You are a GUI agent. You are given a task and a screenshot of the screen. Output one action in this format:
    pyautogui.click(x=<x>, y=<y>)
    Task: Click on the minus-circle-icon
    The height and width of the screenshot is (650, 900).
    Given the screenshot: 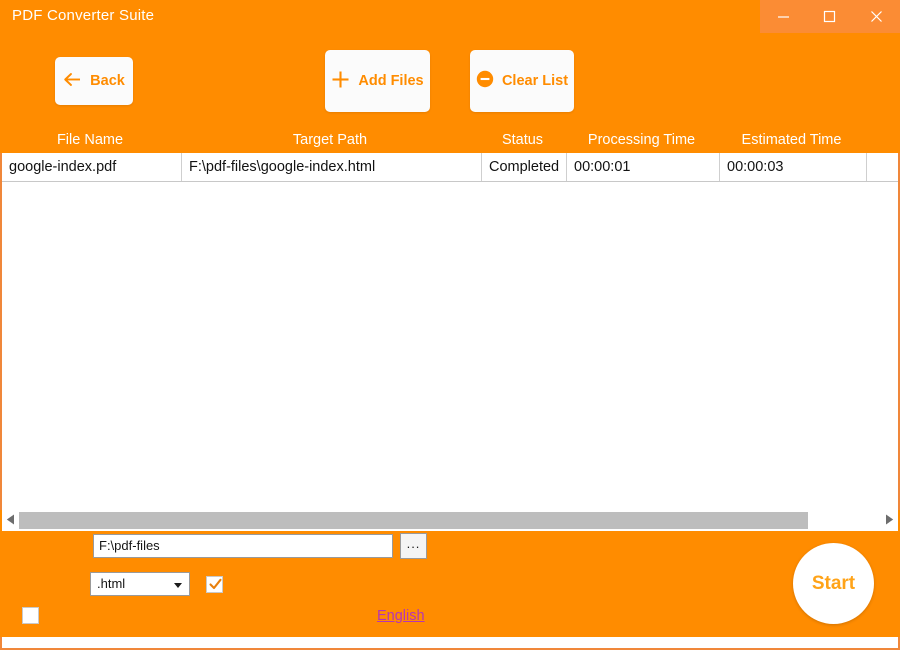 What is the action you would take?
    pyautogui.click(x=485, y=81)
    